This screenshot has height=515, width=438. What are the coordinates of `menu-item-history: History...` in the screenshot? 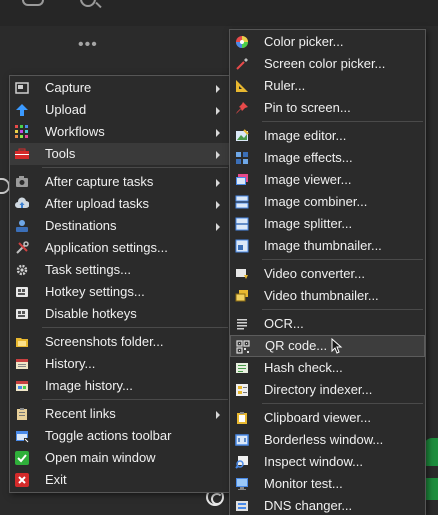 It's located at (120, 364).